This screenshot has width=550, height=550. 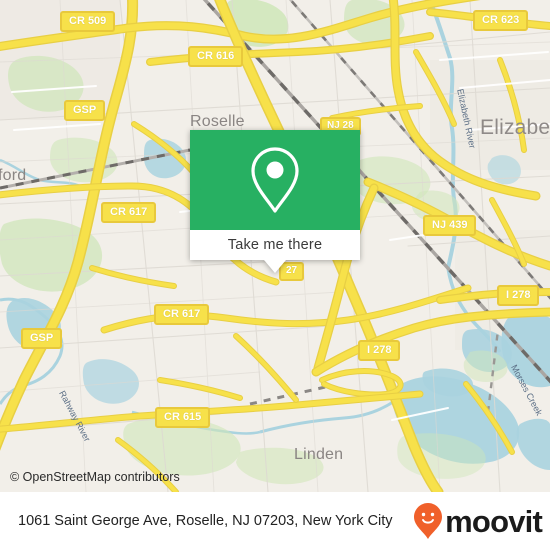 What do you see at coordinates (182, 314) in the screenshot?
I see `road-shield-cr-617-south: CR 617` at bounding box center [182, 314].